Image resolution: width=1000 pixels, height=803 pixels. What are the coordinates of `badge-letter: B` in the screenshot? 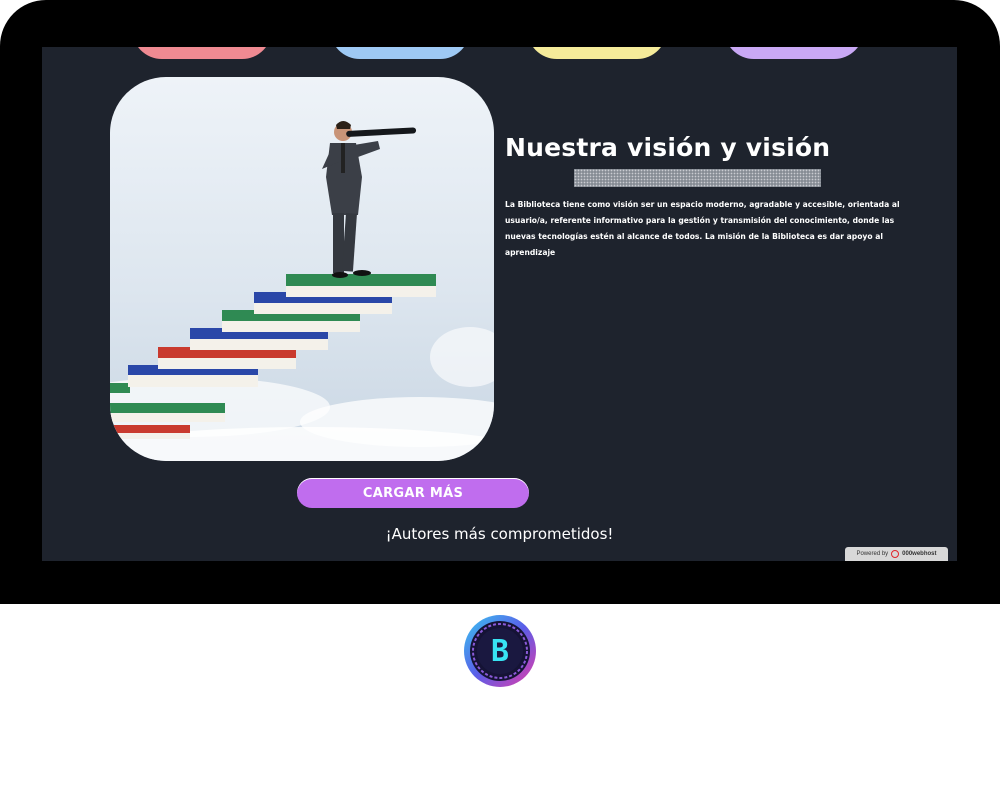 It's located at (500, 651).